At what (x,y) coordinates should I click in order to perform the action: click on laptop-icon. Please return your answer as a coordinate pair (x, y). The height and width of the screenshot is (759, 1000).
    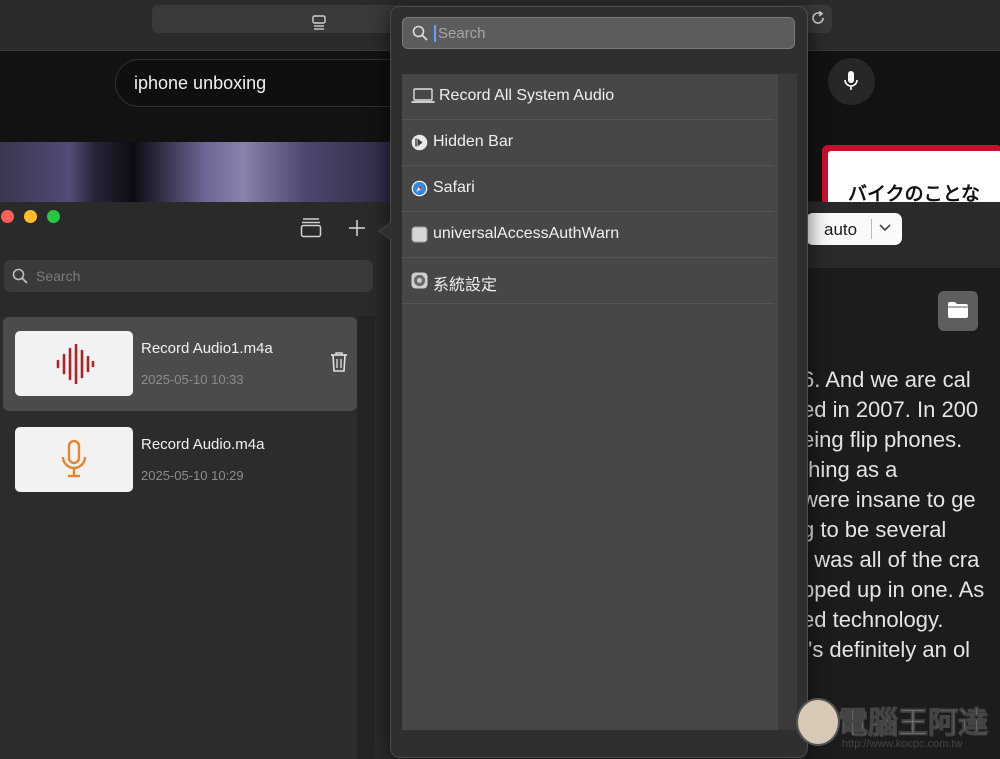
    Looking at the image, I should click on (423, 95).